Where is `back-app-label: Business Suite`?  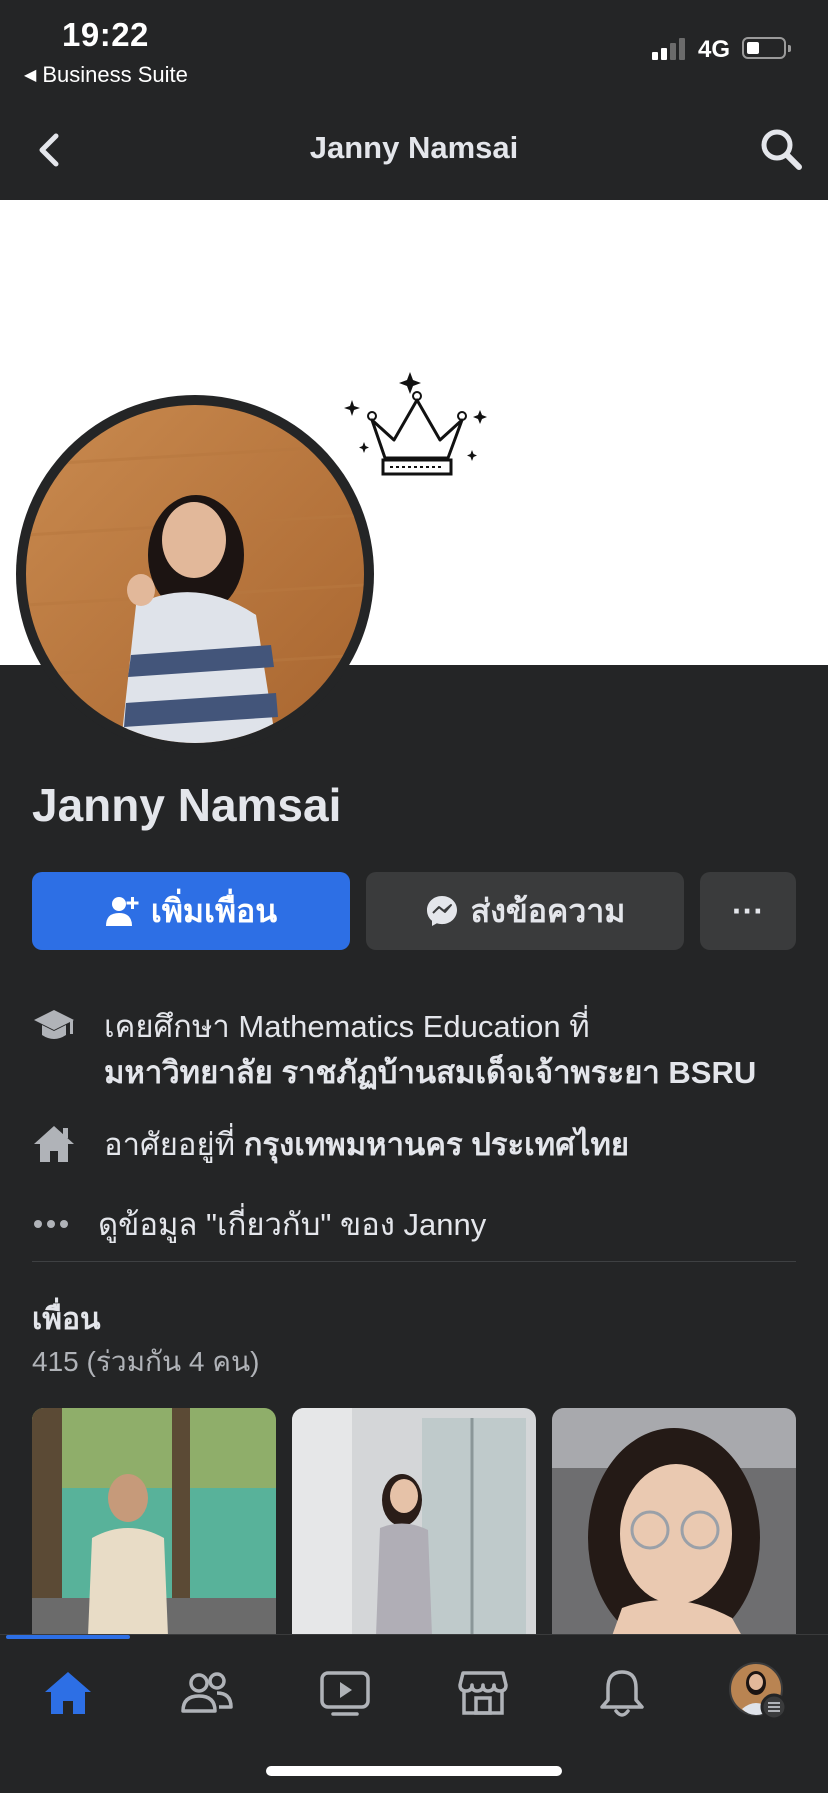 back-app-label: Business Suite is located at coordinates (115, 74).